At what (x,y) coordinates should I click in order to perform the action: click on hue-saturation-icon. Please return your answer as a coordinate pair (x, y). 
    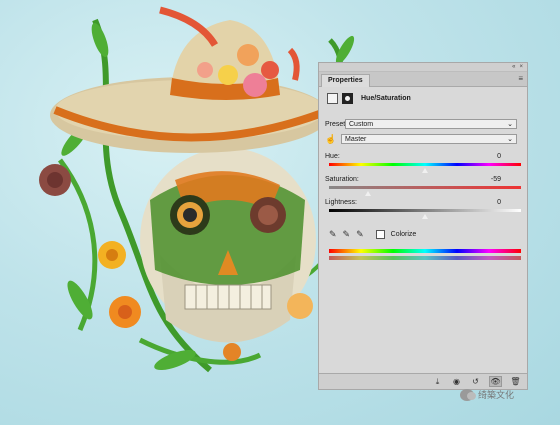
    Looking at the image, I should click on (332, 98).